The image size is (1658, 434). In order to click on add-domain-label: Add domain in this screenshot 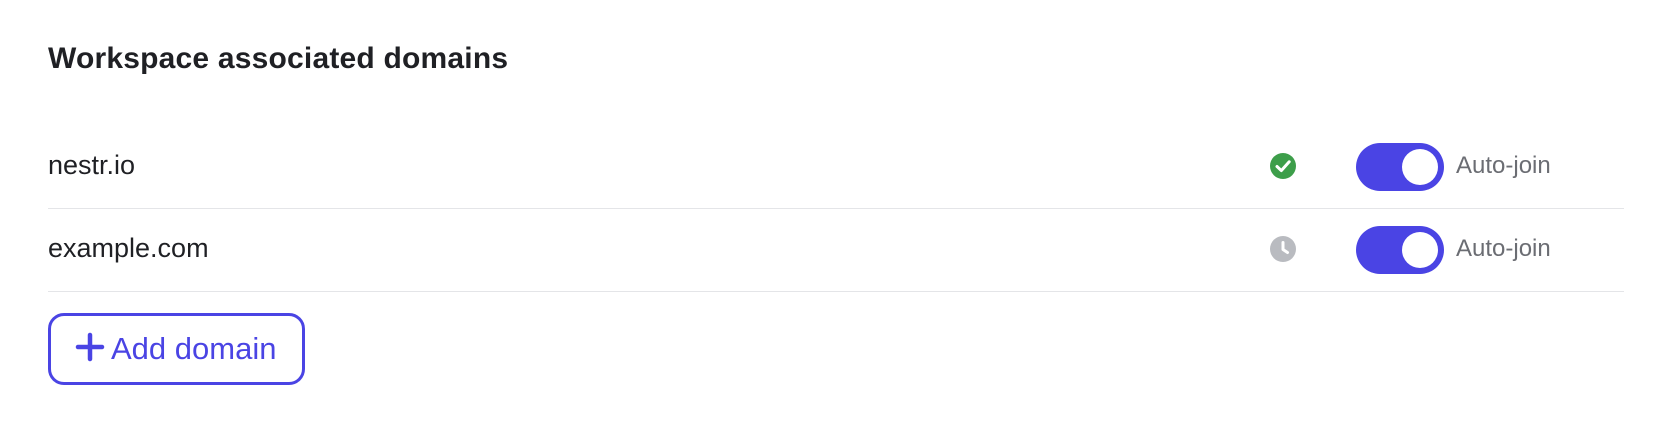, I will do `click(194, 348)`.